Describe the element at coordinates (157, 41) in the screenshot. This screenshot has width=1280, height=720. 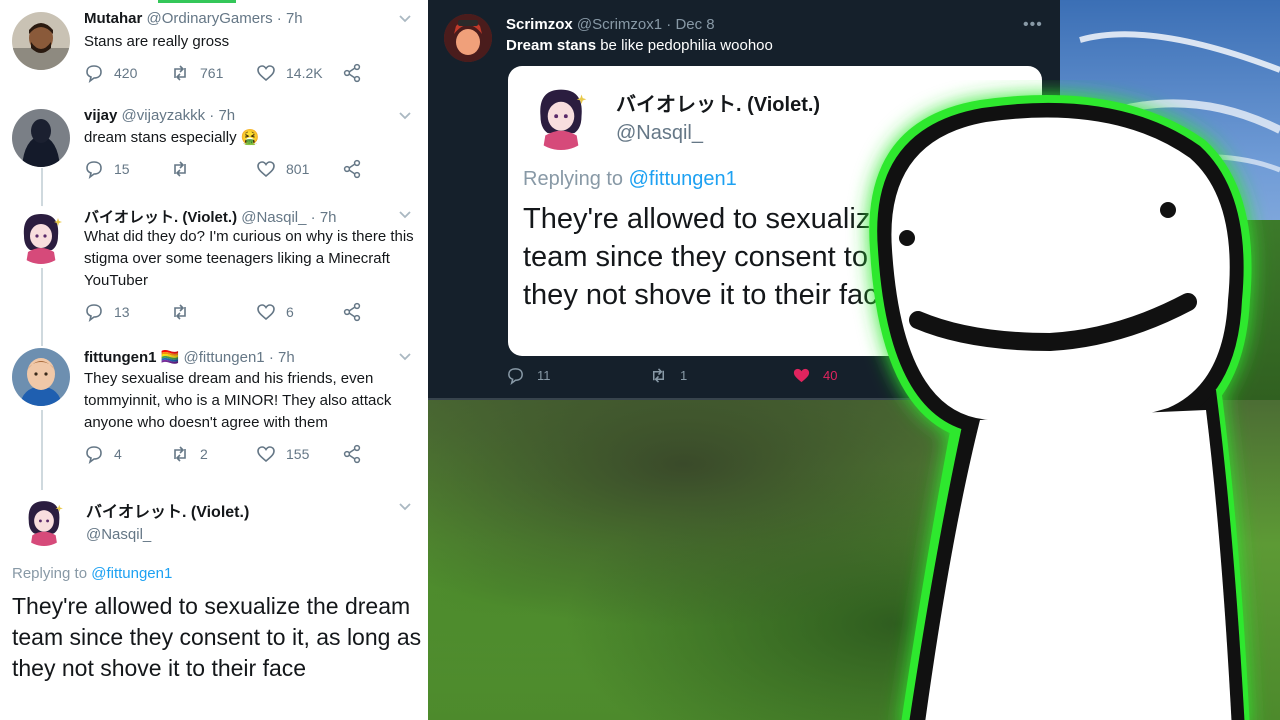
I see `tweet-text: Stans are really gross` at that location.